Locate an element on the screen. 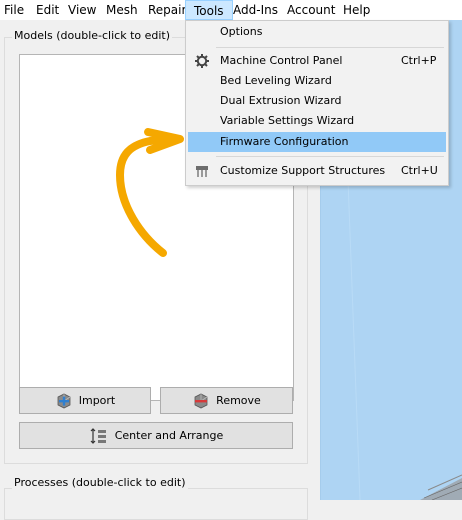 This screenshot has width=462, height=520. menu-view: View is located at coordinates (82, 10).